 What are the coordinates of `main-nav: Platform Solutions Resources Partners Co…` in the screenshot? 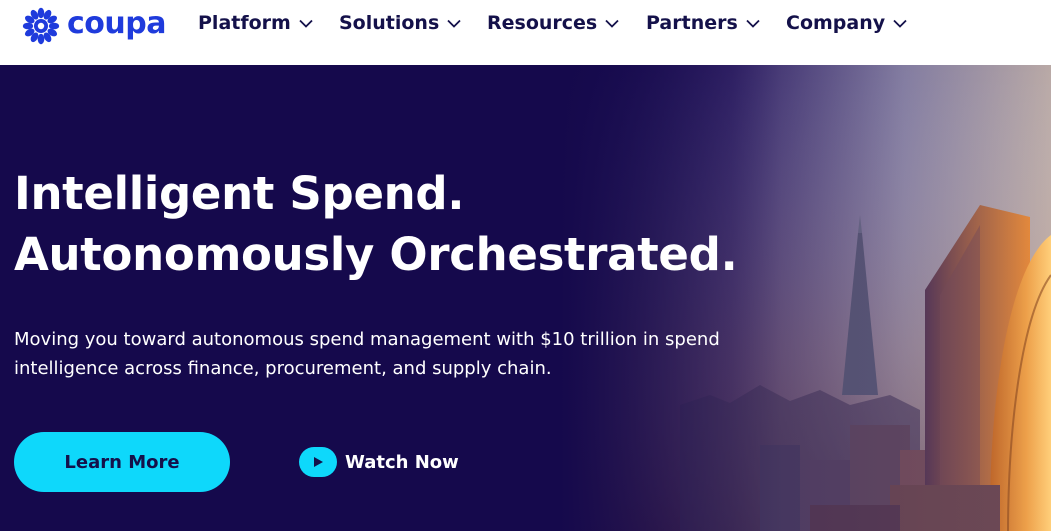 It's located at (552, 23).